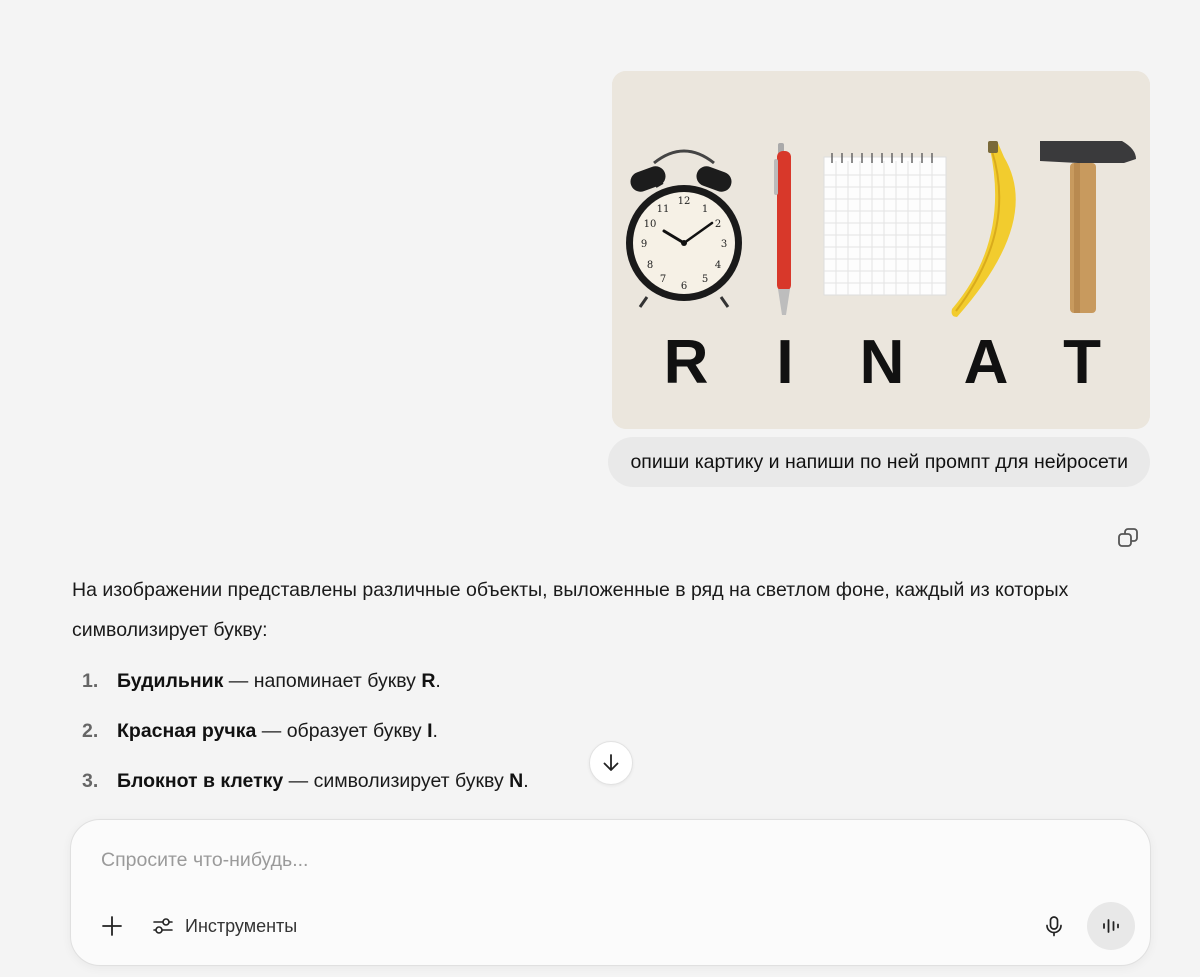 The image size is (1200, 977). I want to click on item-title: Будильник, so click(170, 681).